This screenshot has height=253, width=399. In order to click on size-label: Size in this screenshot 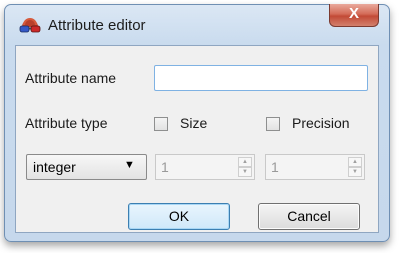, I will do `click(194, 123)`.